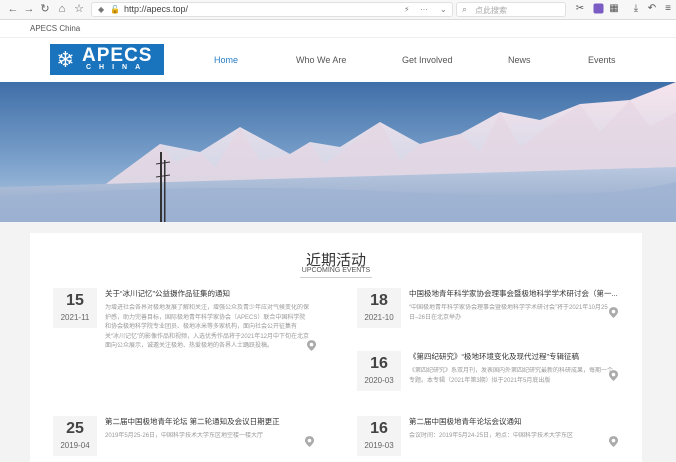 Image resolution: width=676 pixels, height=462 pixels. What do you see at coordinates (101, 9) in the screenshot?
I see `shield-icon: ◆` at bounding box center [101, 9].